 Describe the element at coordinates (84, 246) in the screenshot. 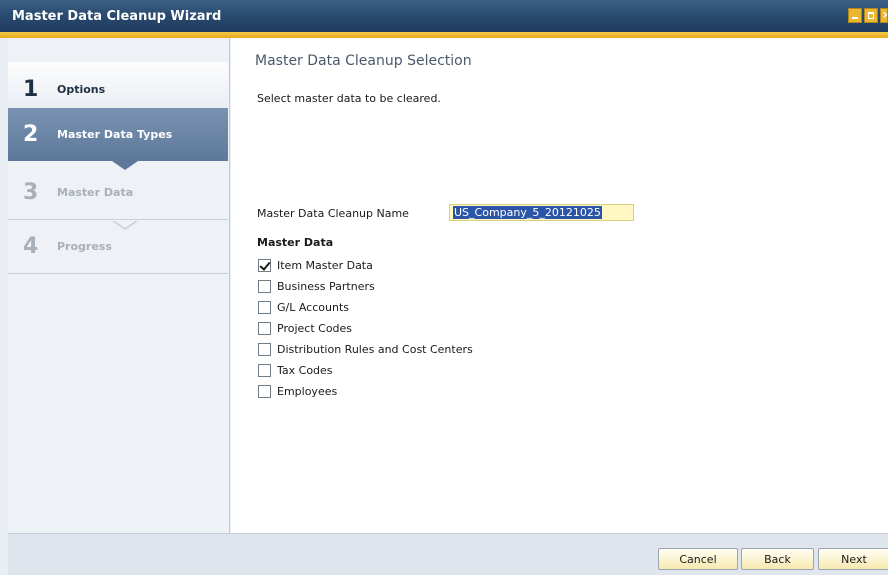

I see `step-label: Progress` at that location.